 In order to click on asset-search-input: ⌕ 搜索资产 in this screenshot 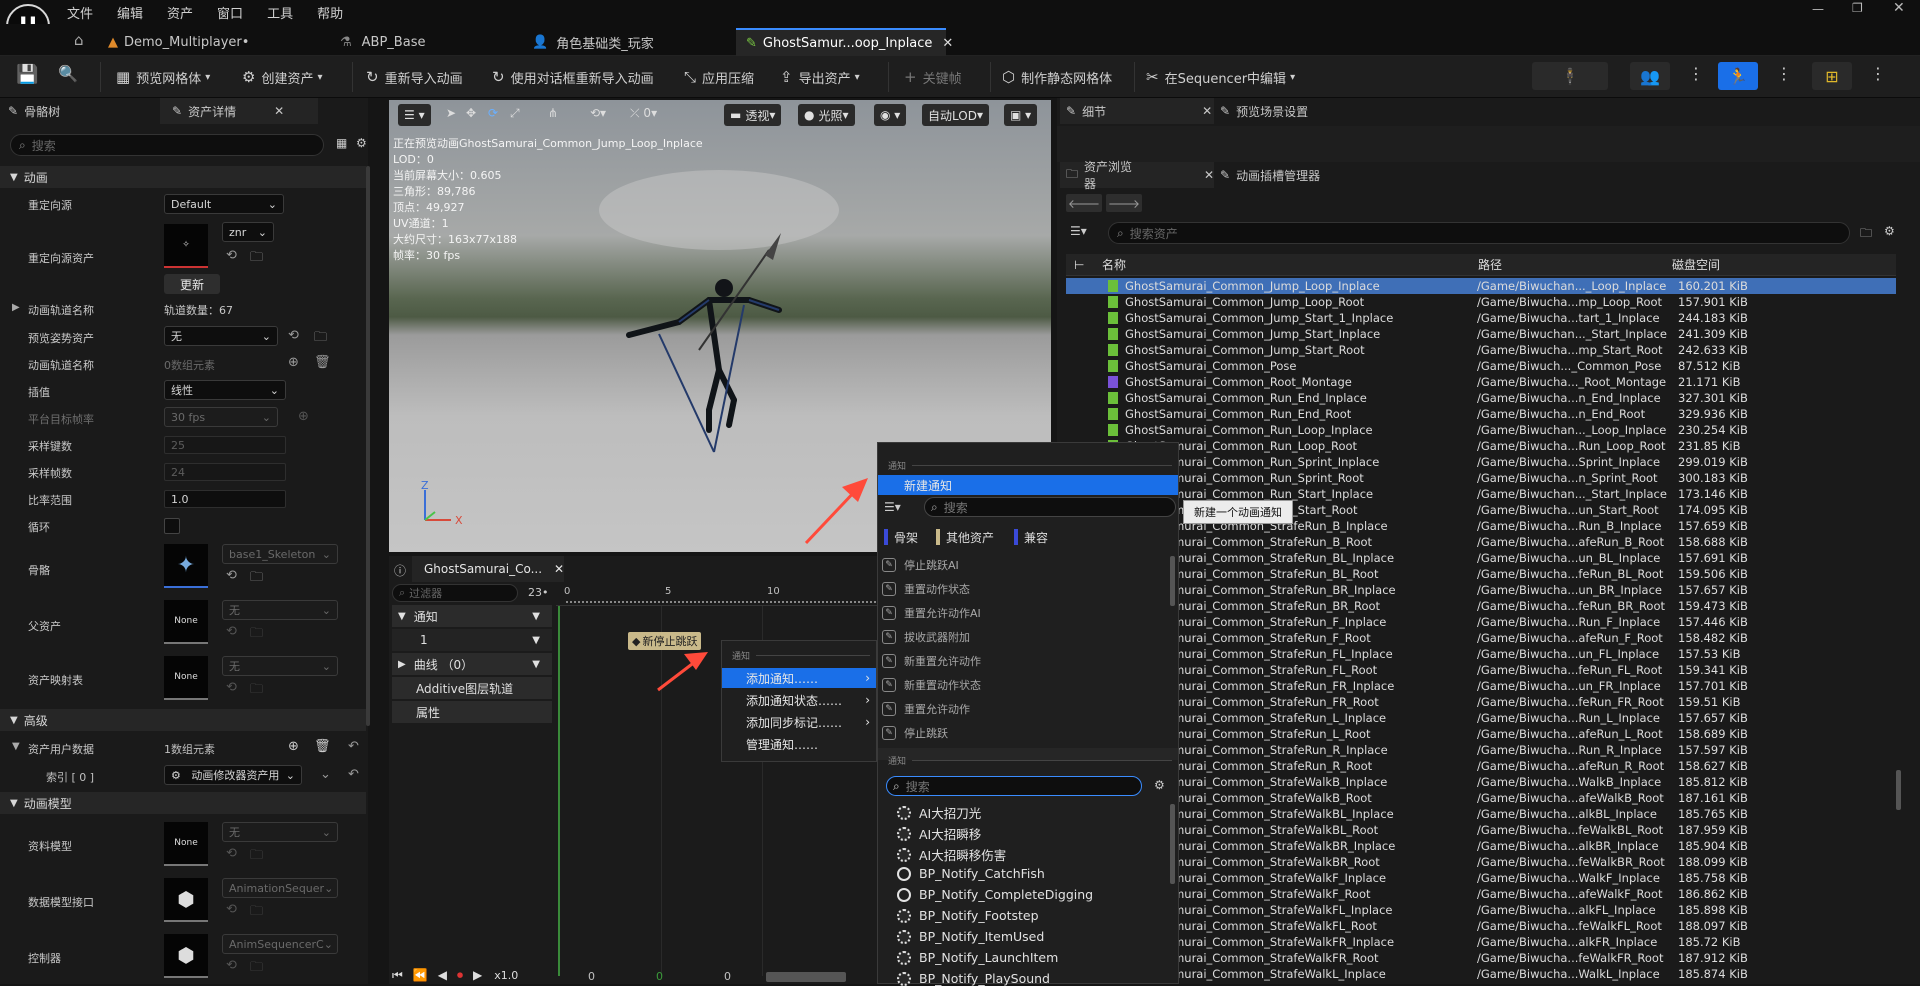, I will do `click(1479, 233)`.